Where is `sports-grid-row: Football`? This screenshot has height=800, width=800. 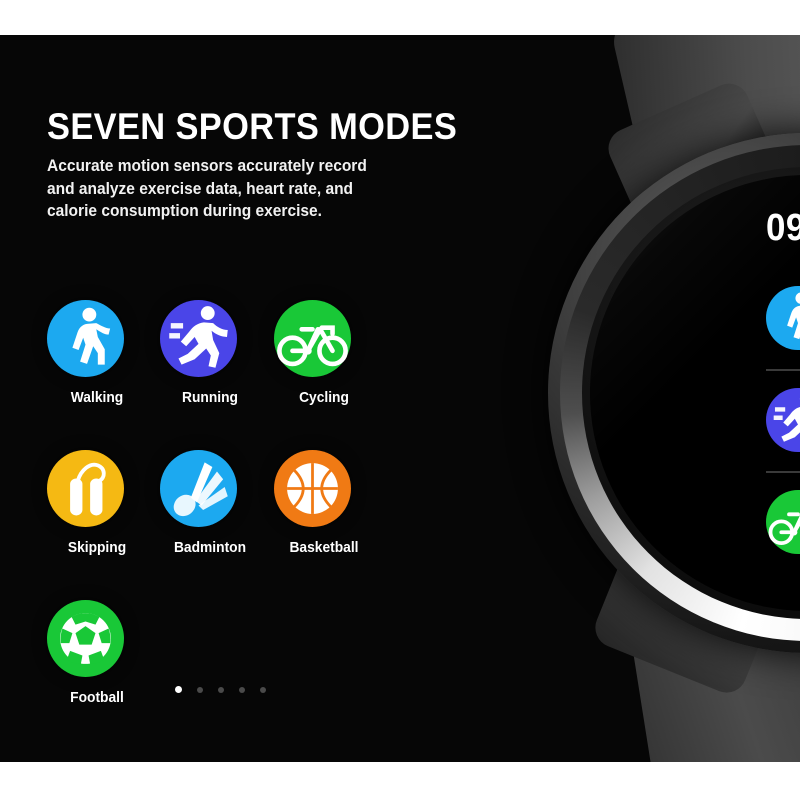
sports-grid-row: Football is located at coordinates (217, 675).